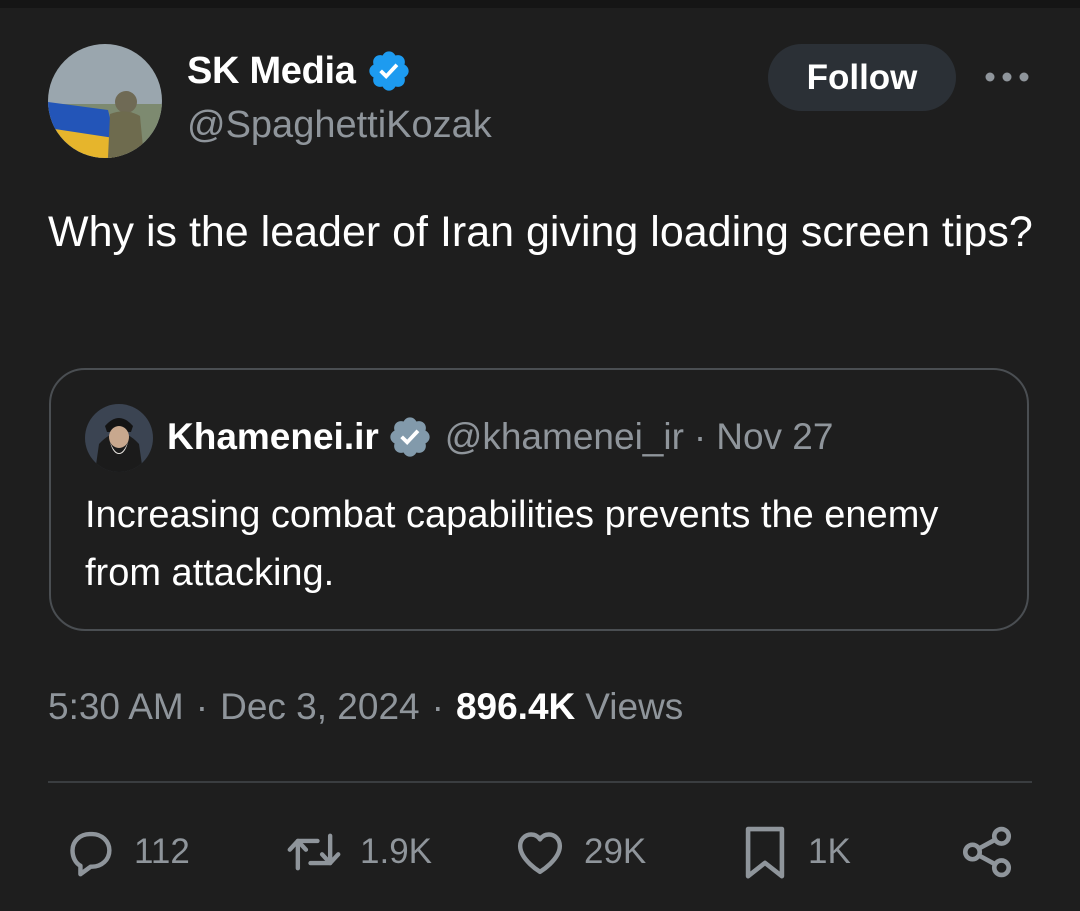 The width and height of the screenshot is (1080, 911). I want to click on author-display-name: SK Media, so click(271, 71).